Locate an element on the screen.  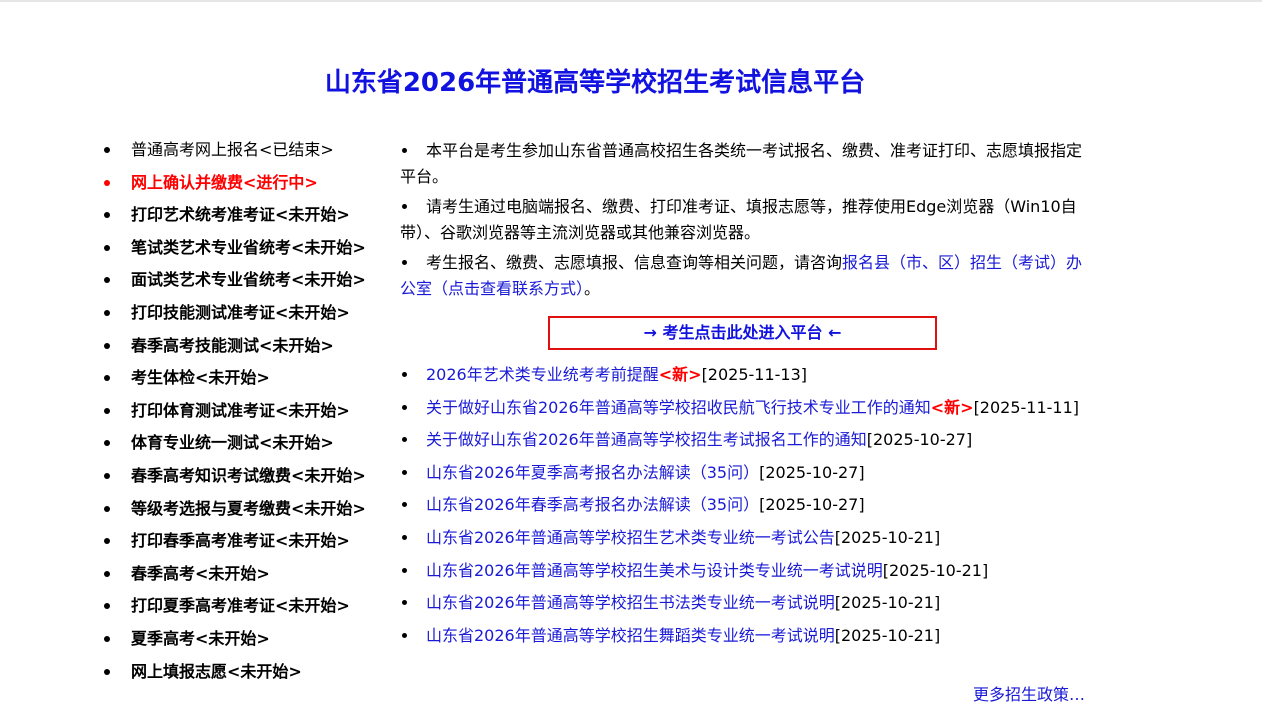
sidebar-item-label: 网上填报志愿<未开始> is located at coordinates (216, 671).